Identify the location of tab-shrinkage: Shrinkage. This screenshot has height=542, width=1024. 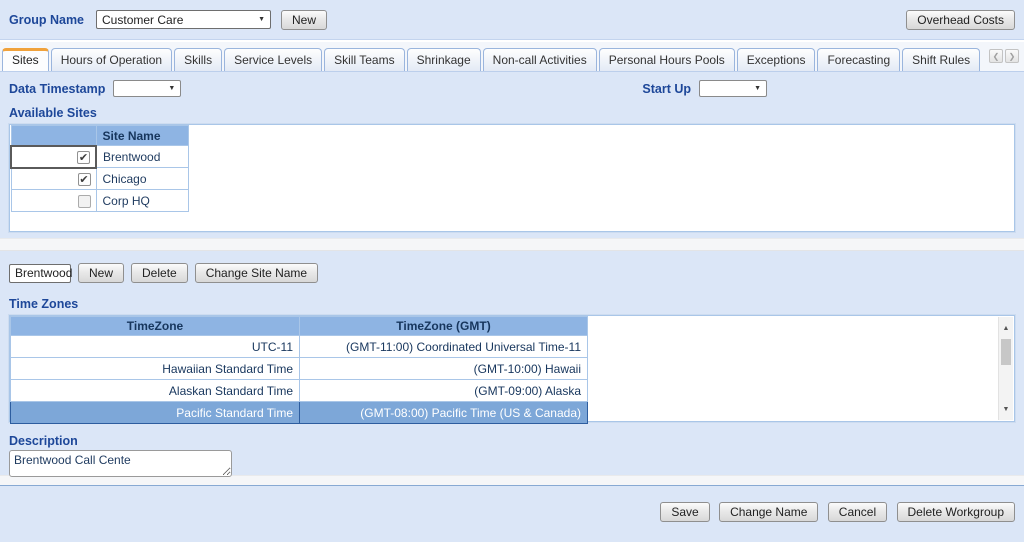
(443, 59).